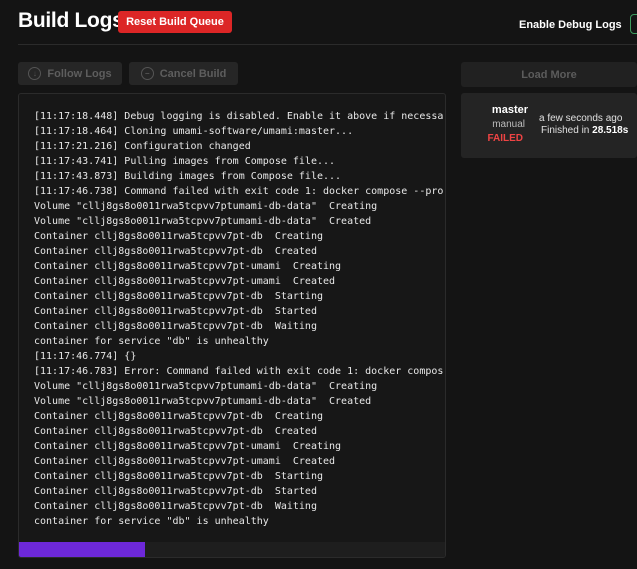 This screenshot has width=637, height=569. What do you see at coordinates (232, 549) in the screenshot?
I see `horizontal-scrollbar` at bounding box center [232, 549].